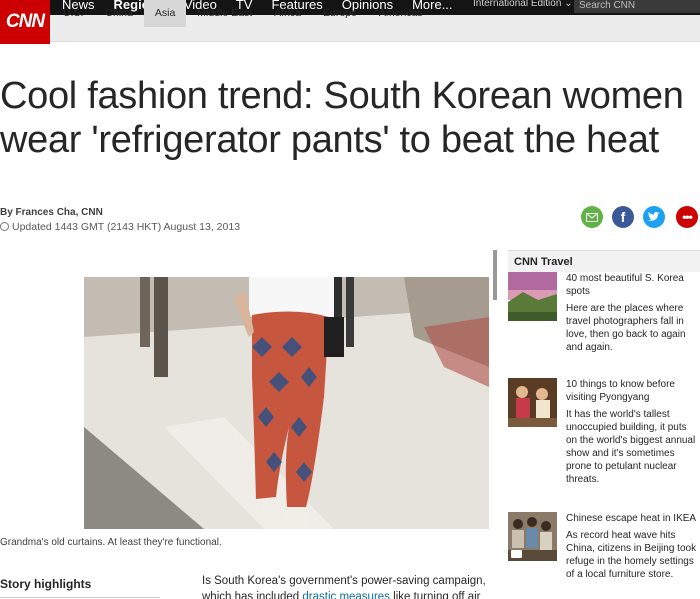  What do you see at coordinates (340, 13) in the screenshot?
I see `subnav-europe: Europe` at bounding box center [340, 13].